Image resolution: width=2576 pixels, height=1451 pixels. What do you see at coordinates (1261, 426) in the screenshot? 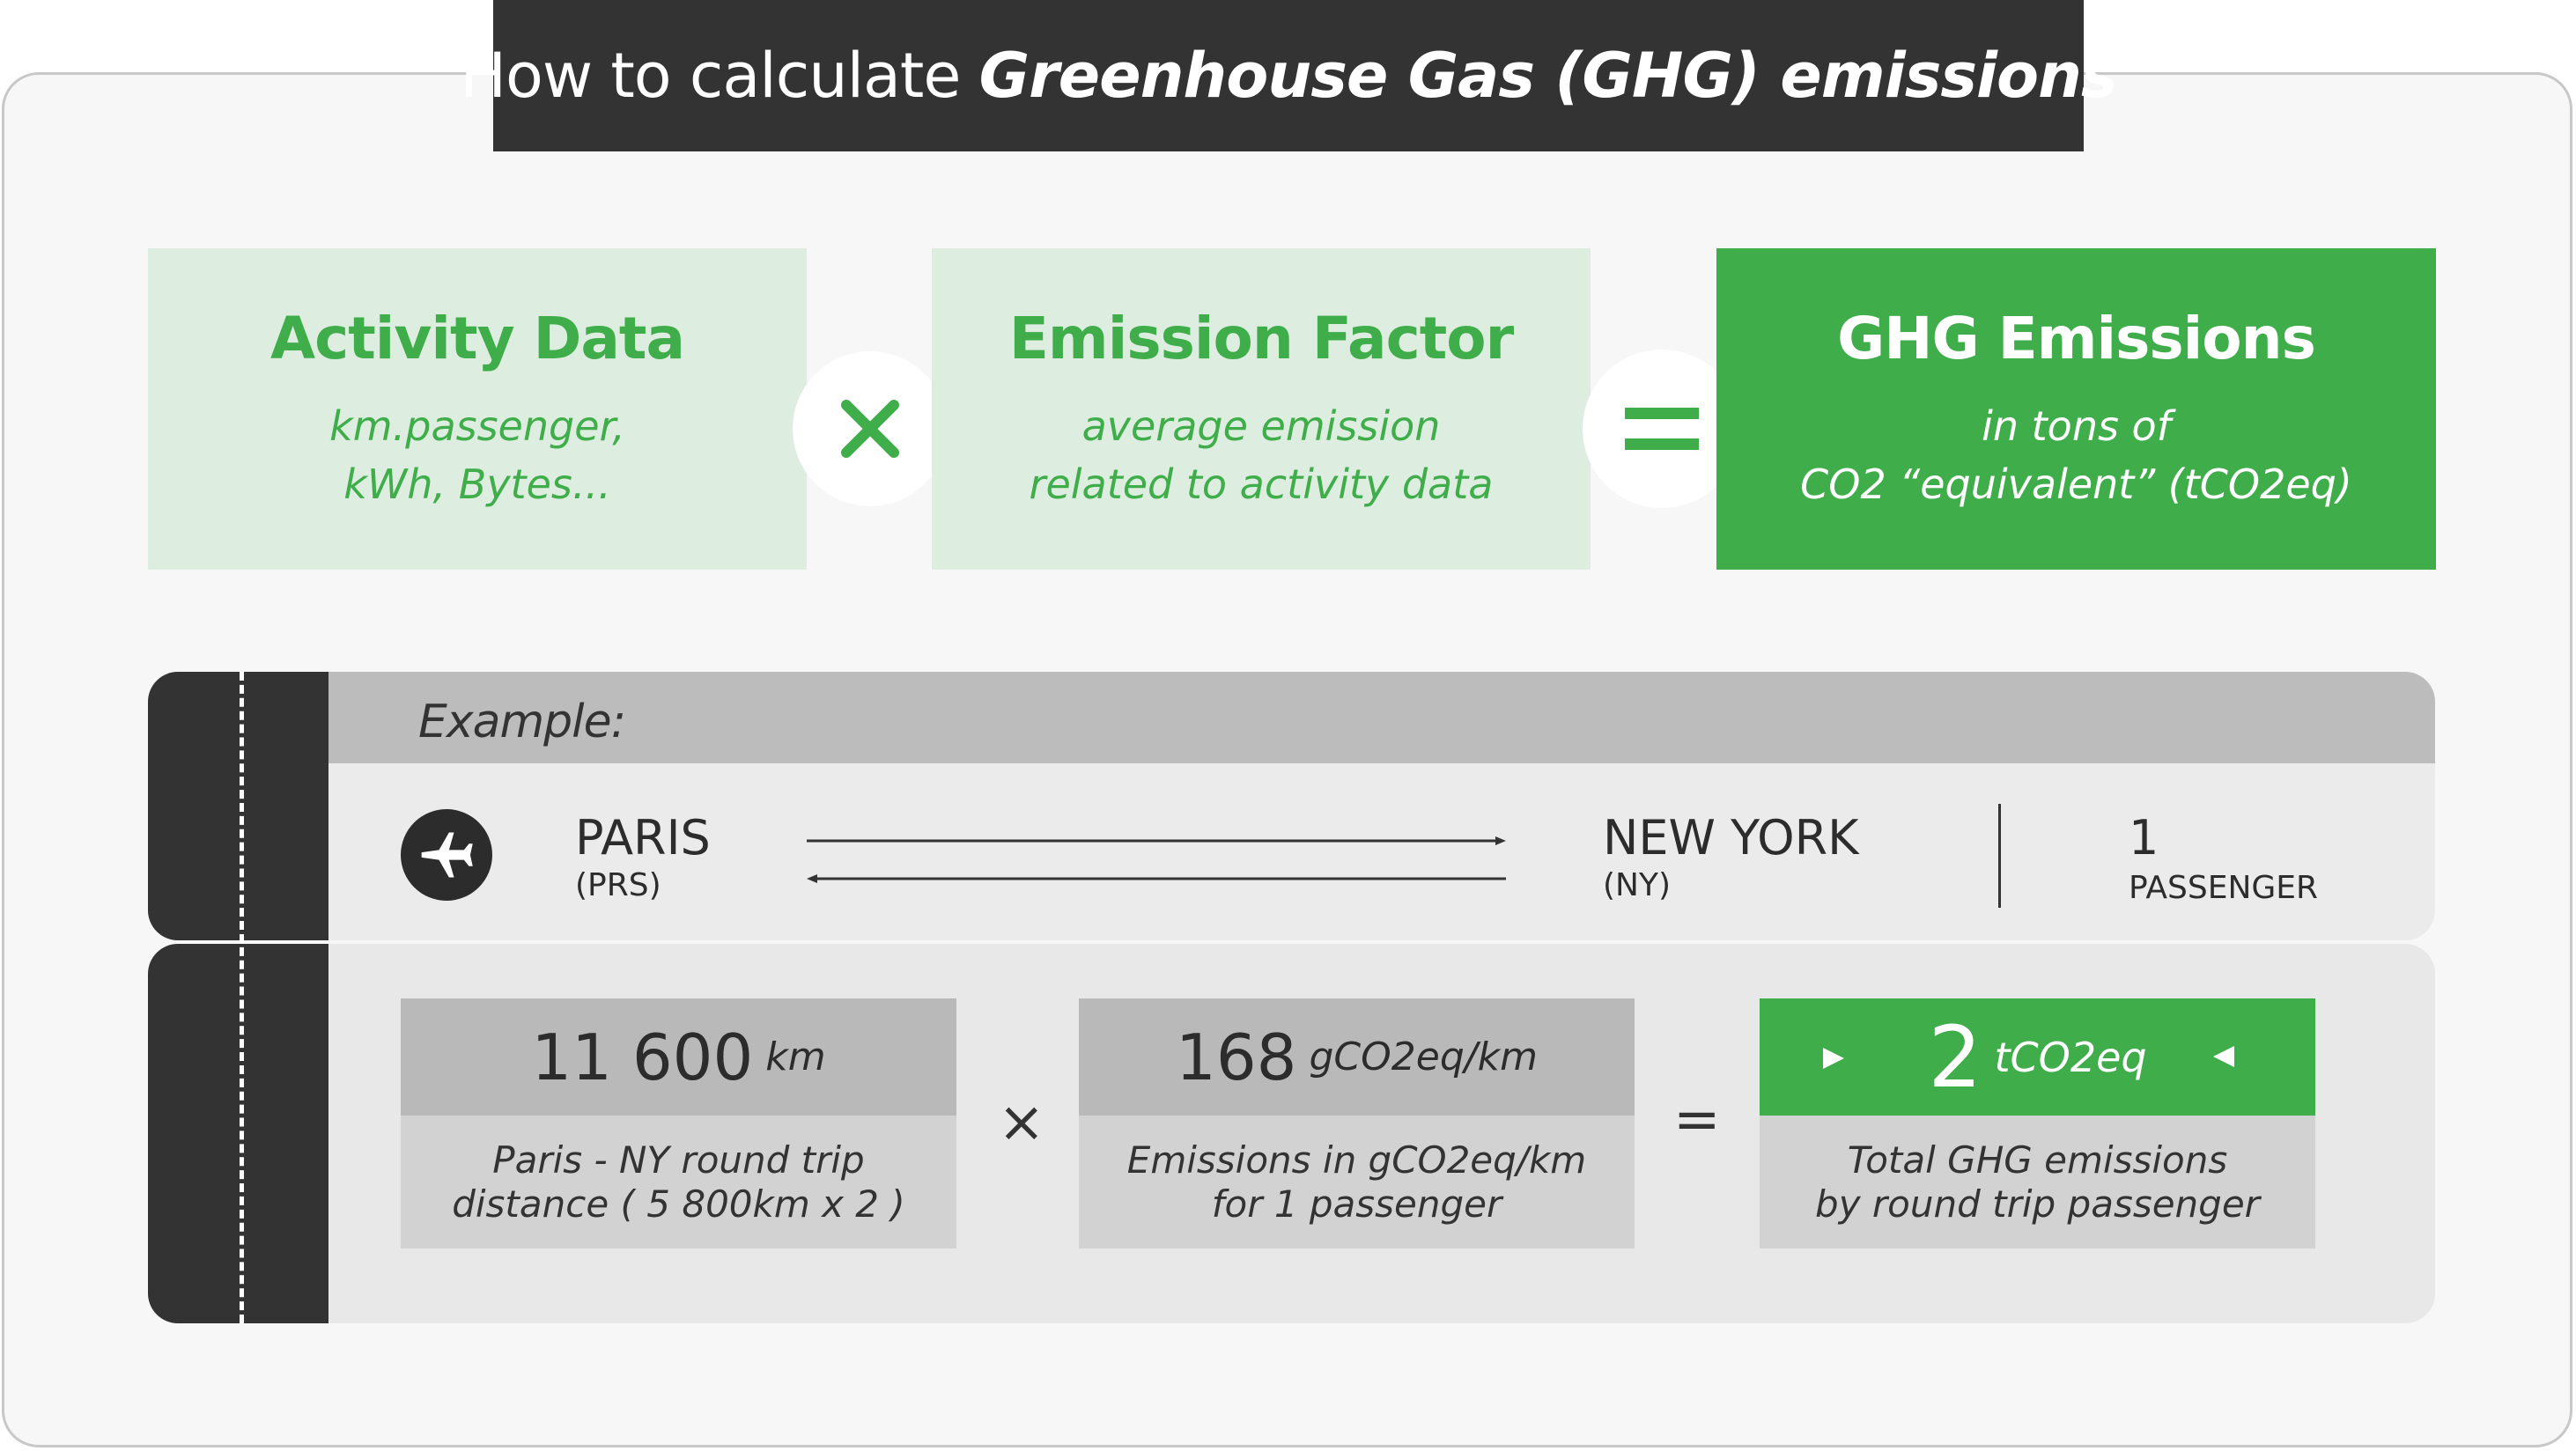
I see `emission-factor-line1: average emission` at bounding box center [1261, 426].